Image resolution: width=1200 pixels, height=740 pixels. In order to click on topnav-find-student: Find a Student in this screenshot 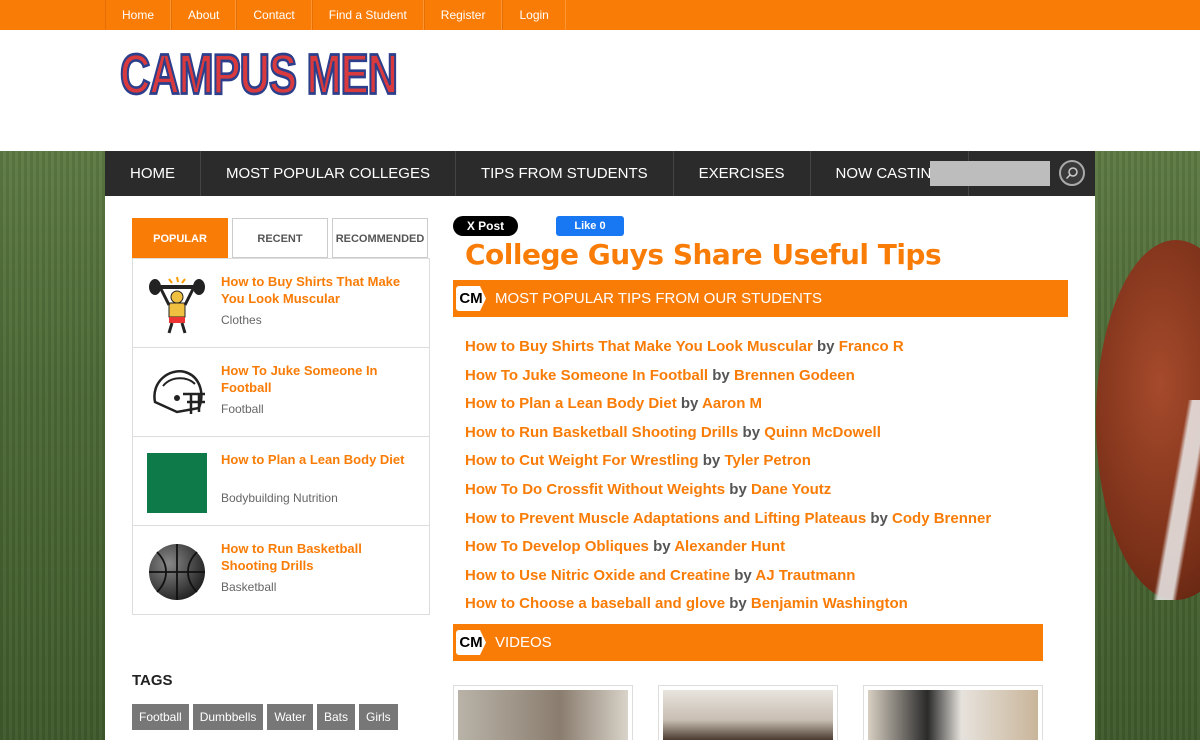, I will do `click(367, 15)`.